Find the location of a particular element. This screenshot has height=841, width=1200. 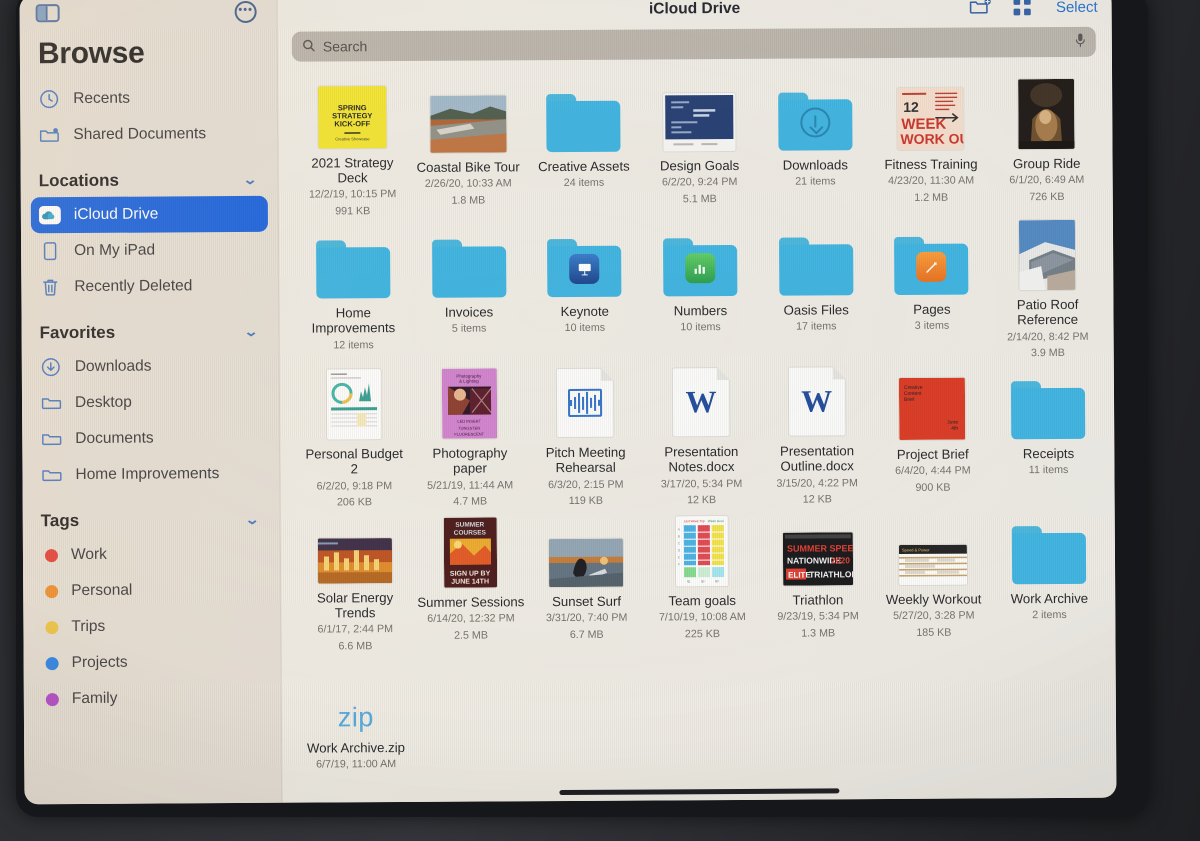

file-meta-size: 6.6 MB is located at coordinates (355, 646).